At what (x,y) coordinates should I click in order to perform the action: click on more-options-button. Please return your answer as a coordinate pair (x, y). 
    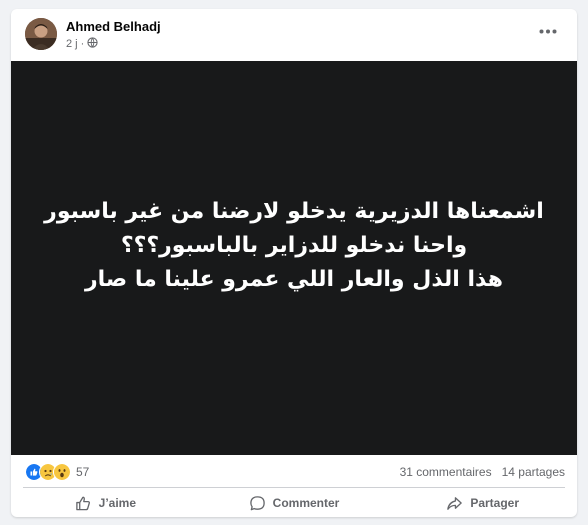
    Looking at the image, I should click on (548, 31).